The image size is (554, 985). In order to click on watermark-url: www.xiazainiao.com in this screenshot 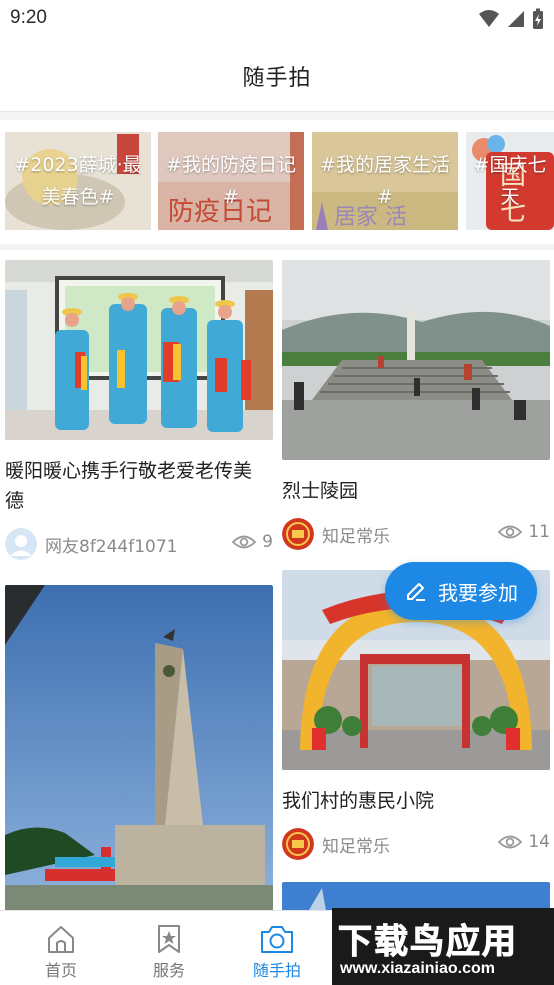, I will do `click(418, 968)`.